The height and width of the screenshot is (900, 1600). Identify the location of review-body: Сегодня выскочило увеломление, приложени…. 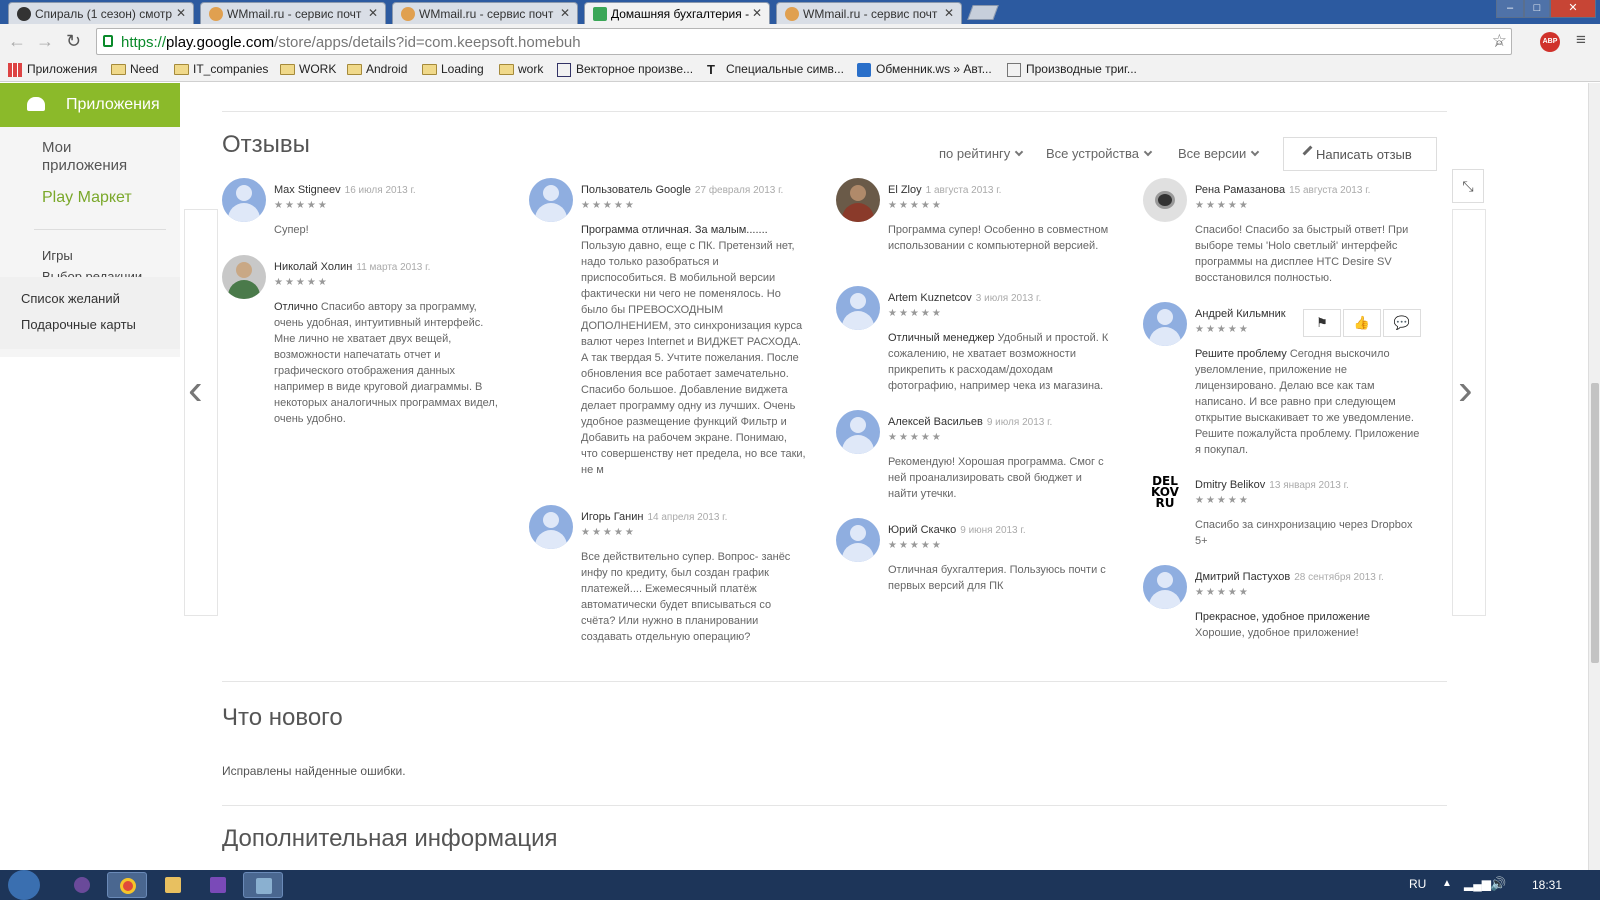
(1307, 402).